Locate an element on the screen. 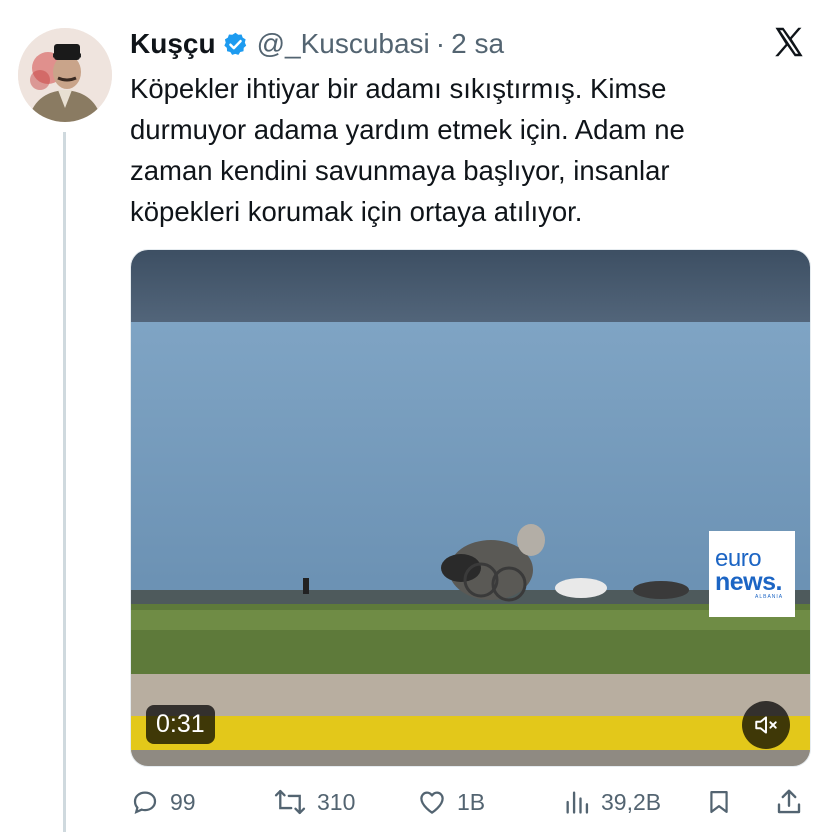  action-bar: 99 310 1B 39,2B is located at coordinates (470, 802).